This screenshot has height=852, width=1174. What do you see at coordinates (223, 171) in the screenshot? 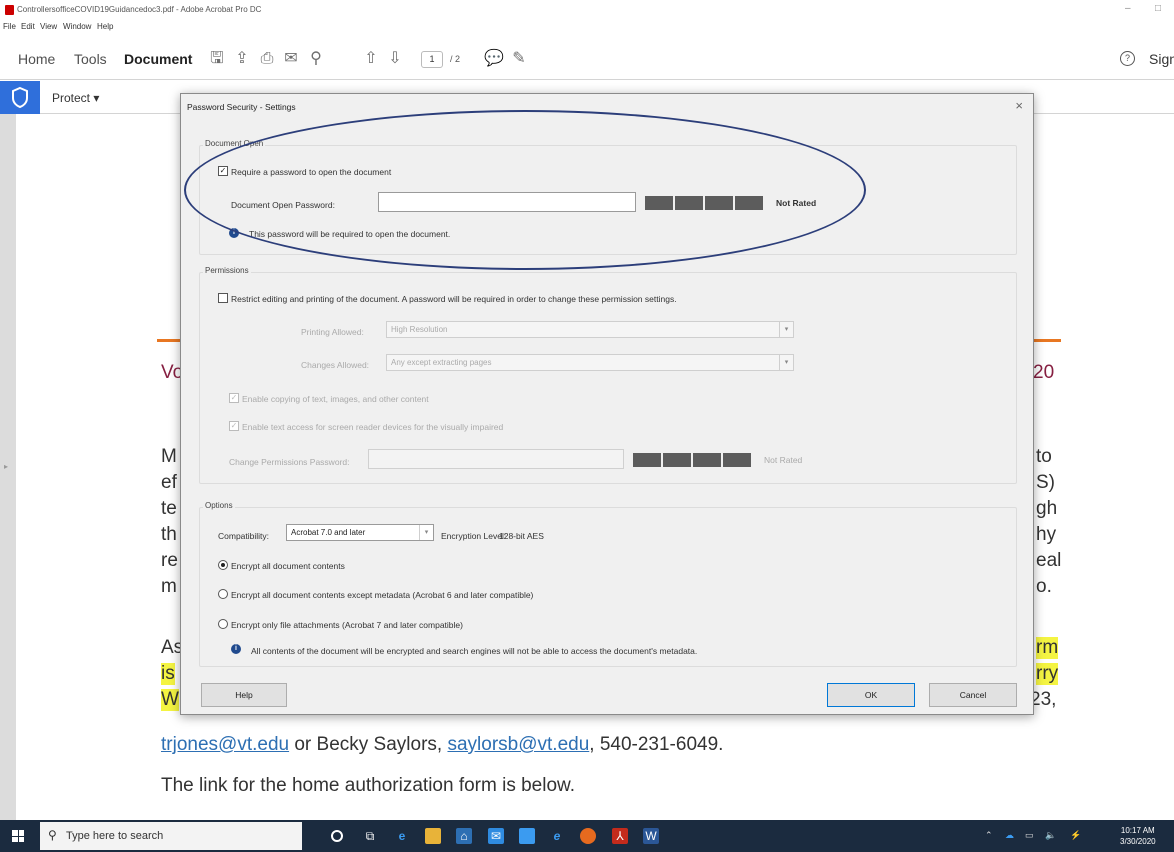
I see `require-password-checkbox: ✓` at bounding box center [223, 171].